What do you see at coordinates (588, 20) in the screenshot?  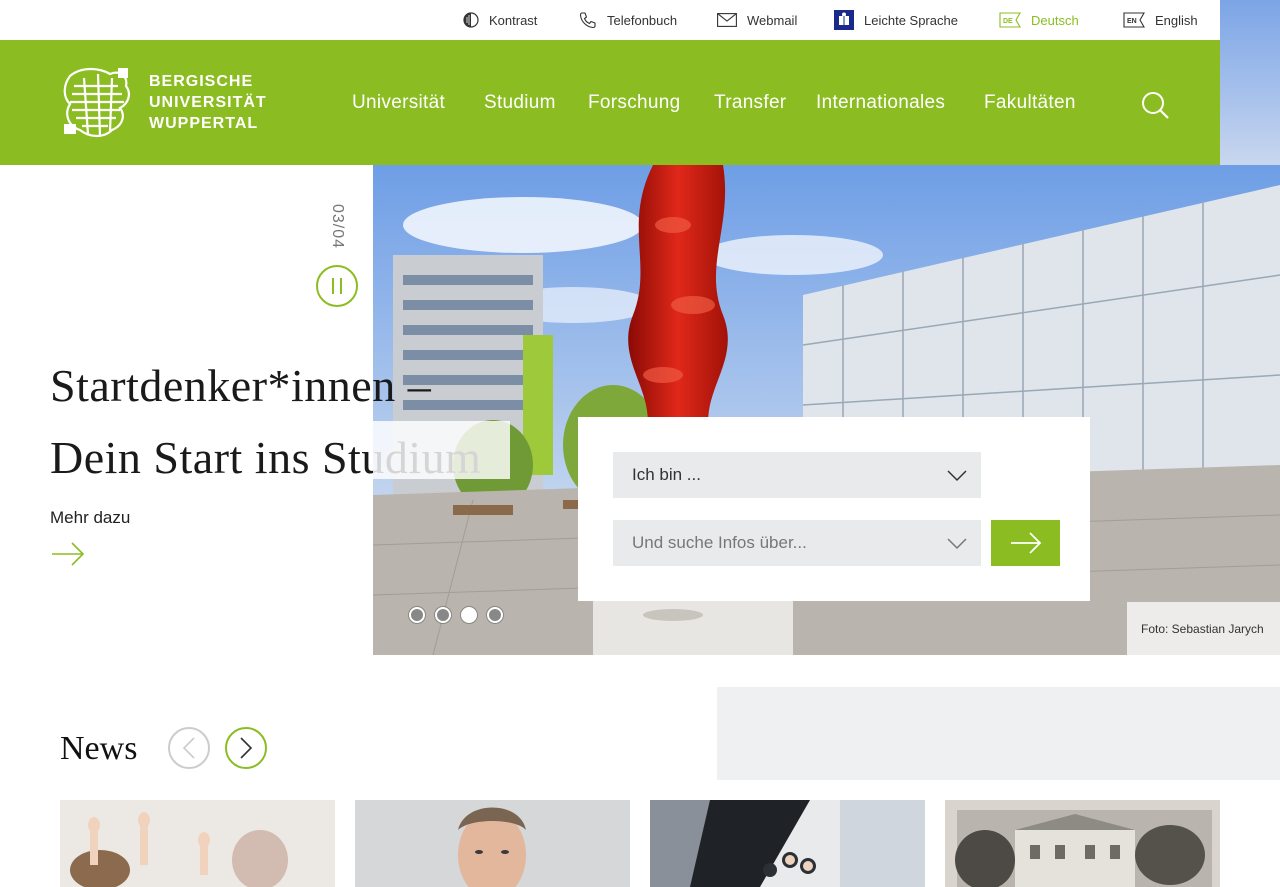 I see `phone-icon` at bounding box center [588, 20].